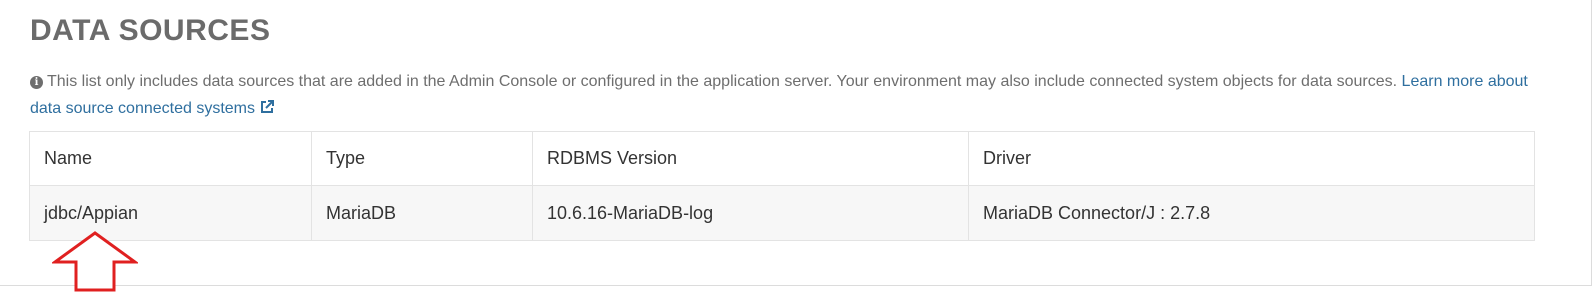 This screenshot has width=1592, height=294. Describe the element at coordinates (267, 110) in the screenshot. I see `external-link-icon` at that location.